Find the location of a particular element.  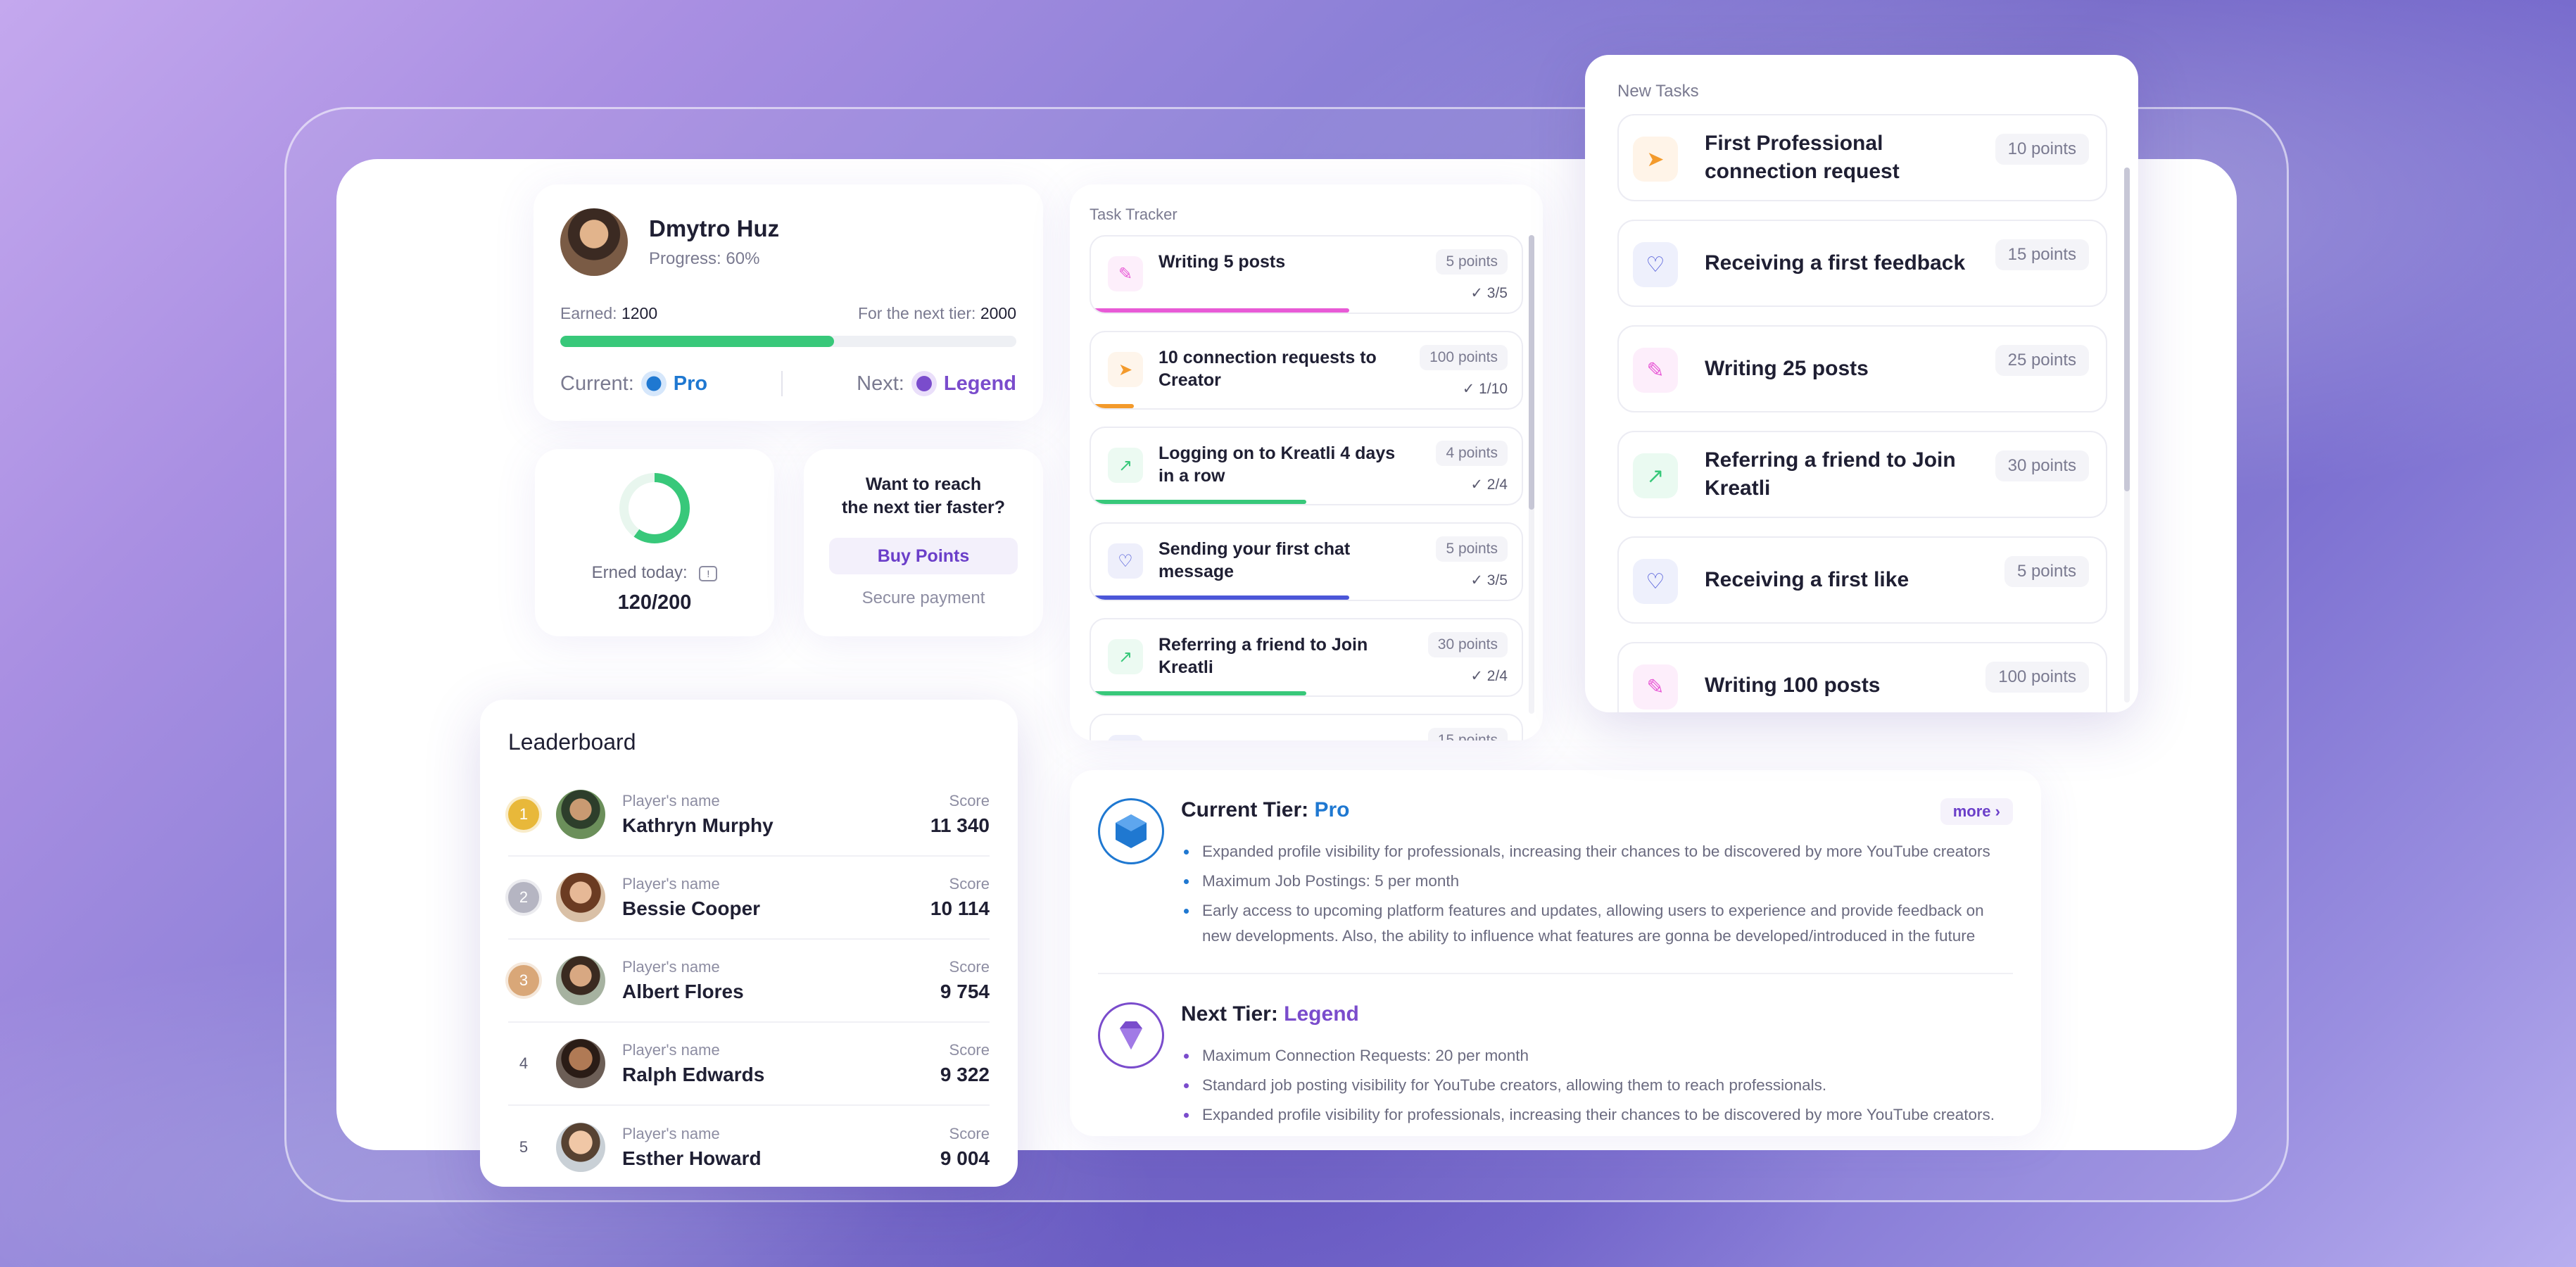

current-tier-heading-label: Current Tier: is located at coordinates (1245, 809).